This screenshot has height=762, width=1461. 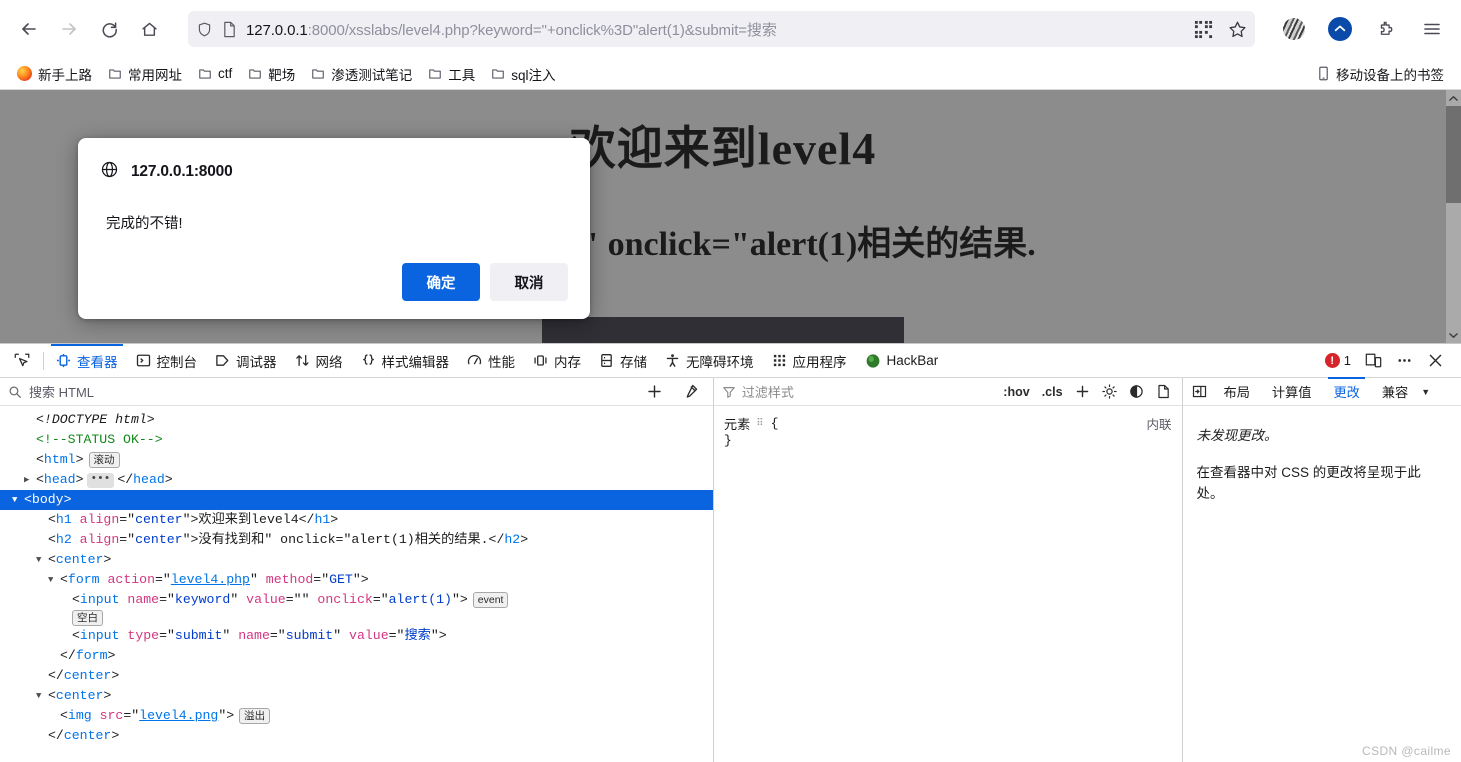 What do you see at coordinates (246, 360) in the screenshot?
I see `tab-debugger: 调试器` at bounding box center [246, 360].